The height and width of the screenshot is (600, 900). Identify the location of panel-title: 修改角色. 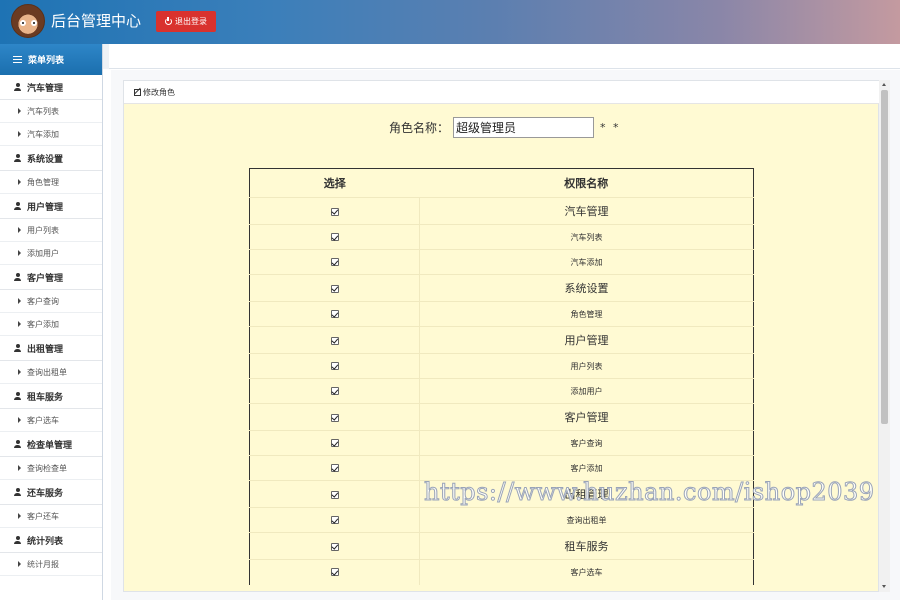
(159, 92).